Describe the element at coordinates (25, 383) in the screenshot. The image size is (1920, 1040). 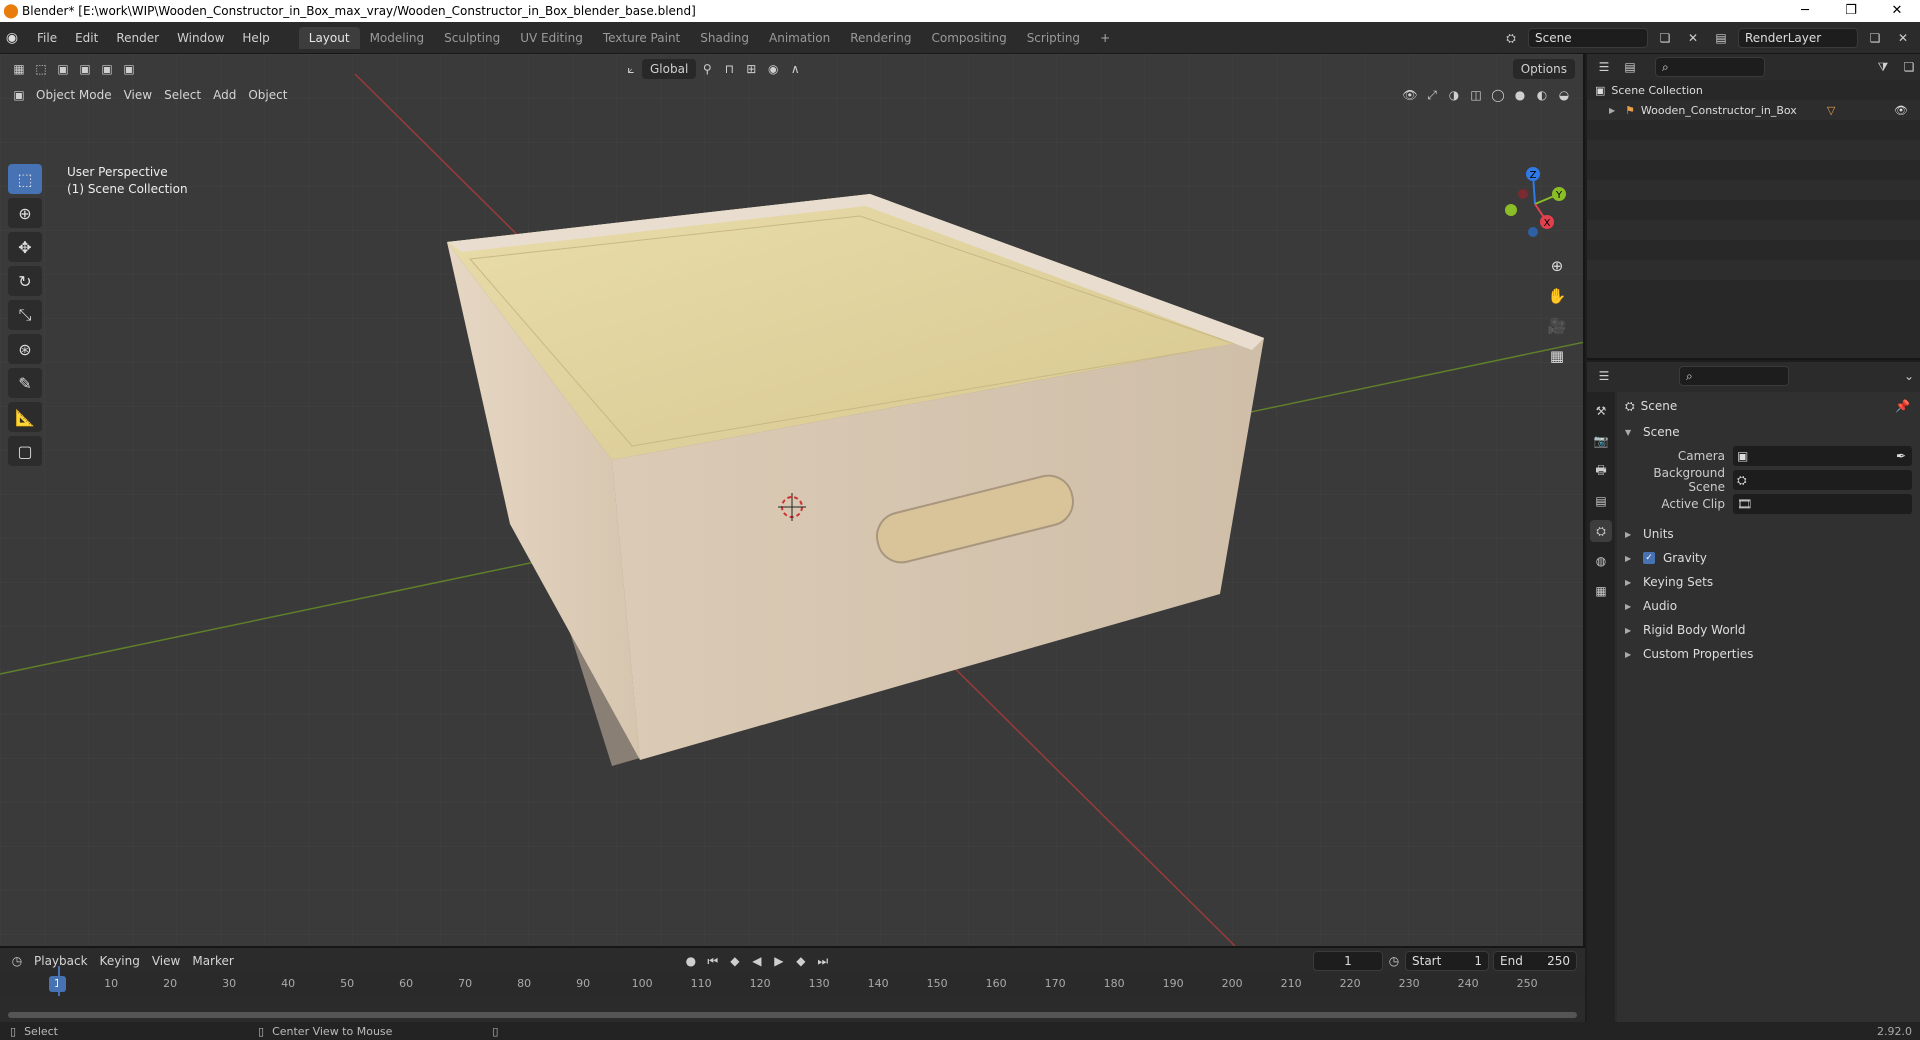
I see `annotate-tool-icon: ✎` at that location.